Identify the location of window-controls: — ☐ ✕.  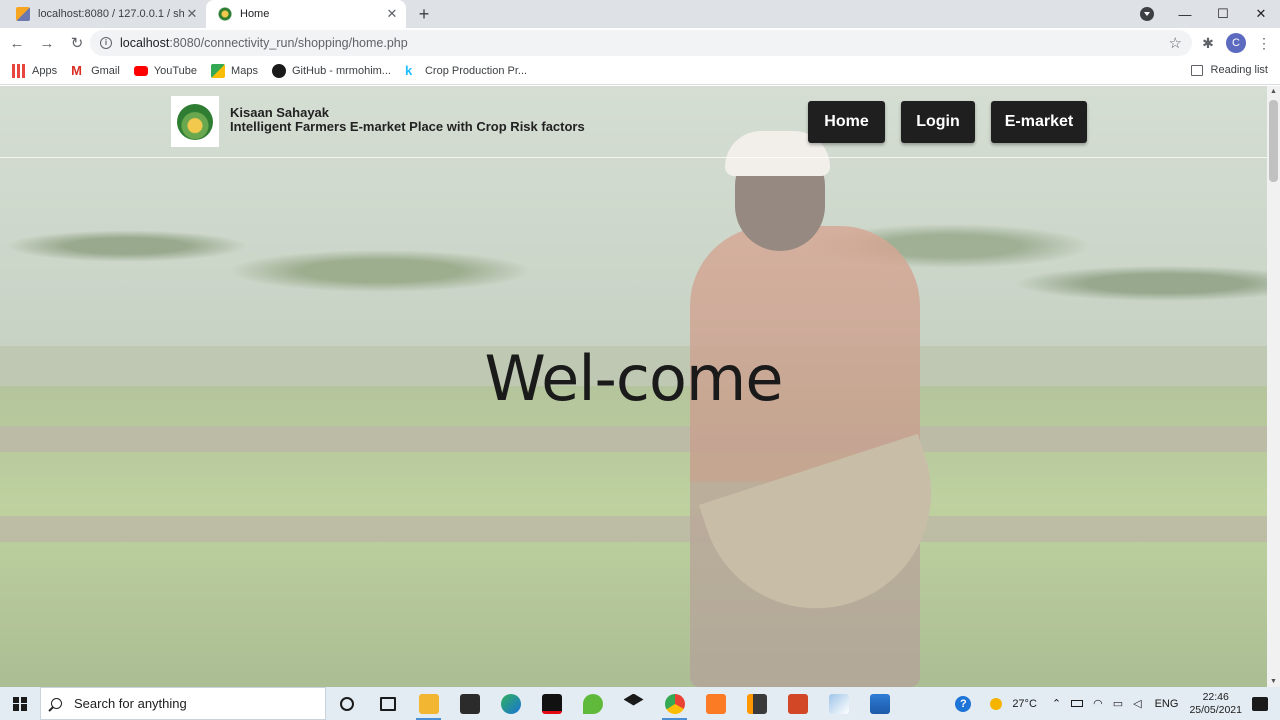
(1223, 14).